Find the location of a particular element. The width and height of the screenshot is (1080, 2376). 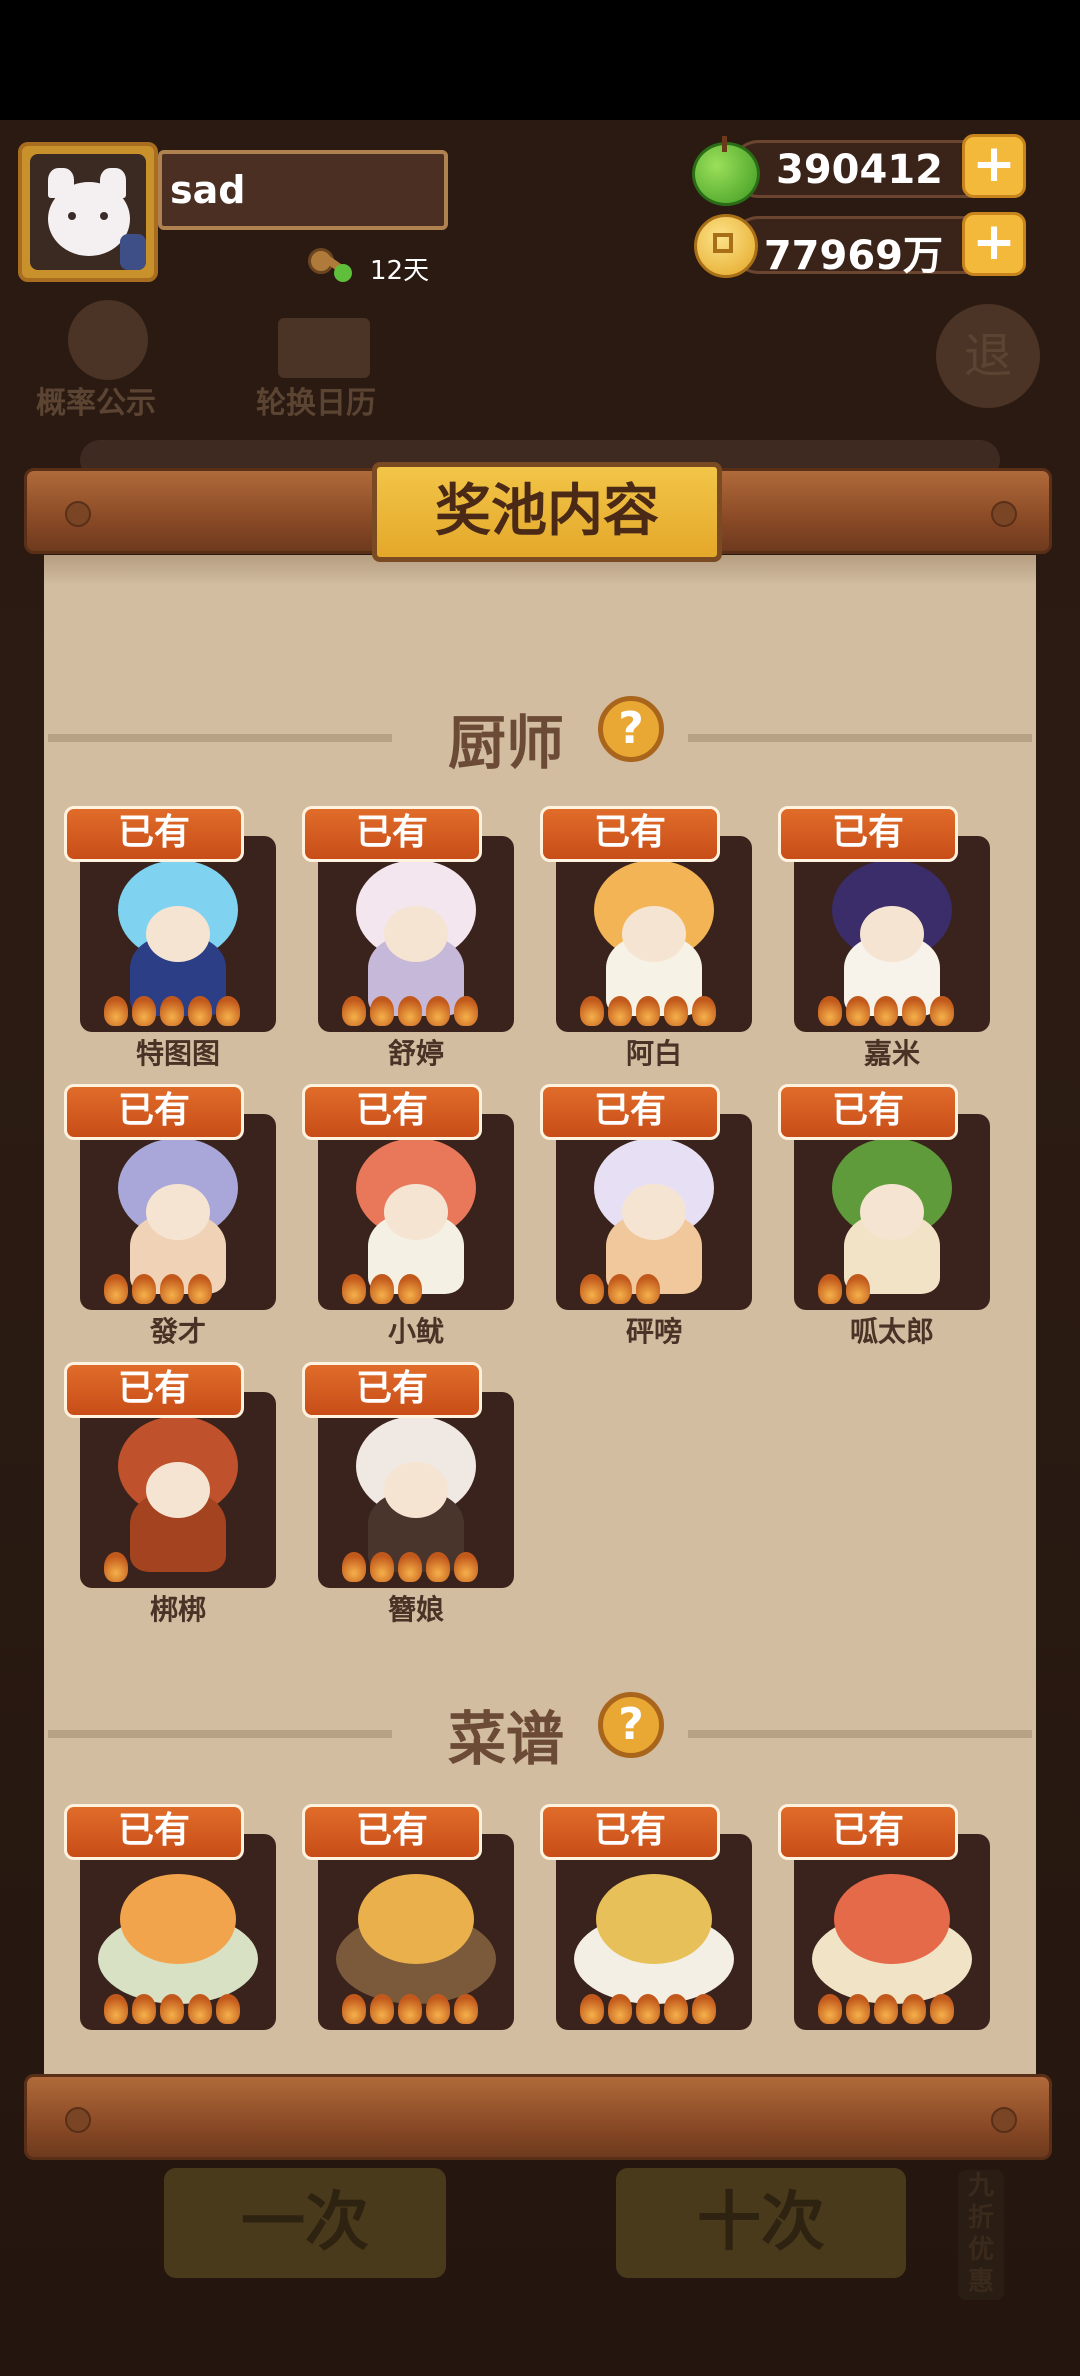

chef-help-button: ? is located at coordinates (631, 729).